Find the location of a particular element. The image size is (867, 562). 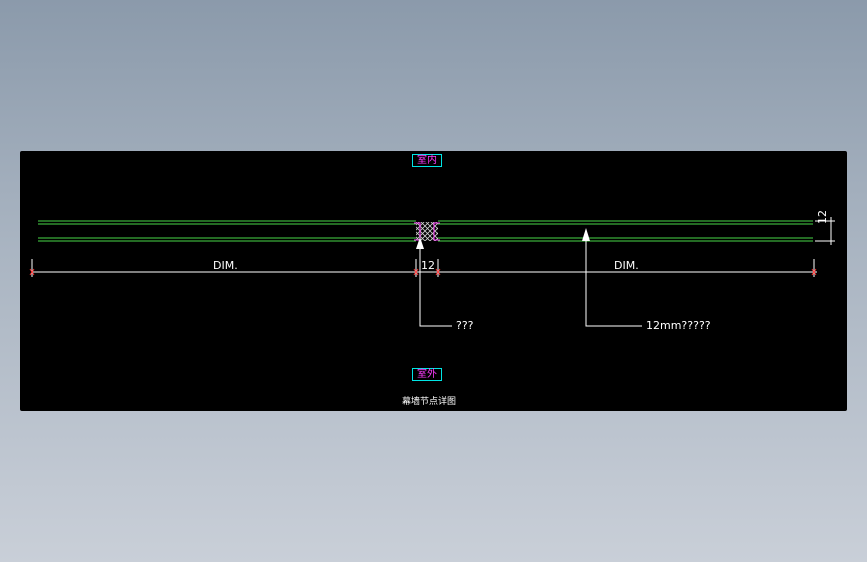

label-interior-tag: 室内 is located at coordinates (427, 160).